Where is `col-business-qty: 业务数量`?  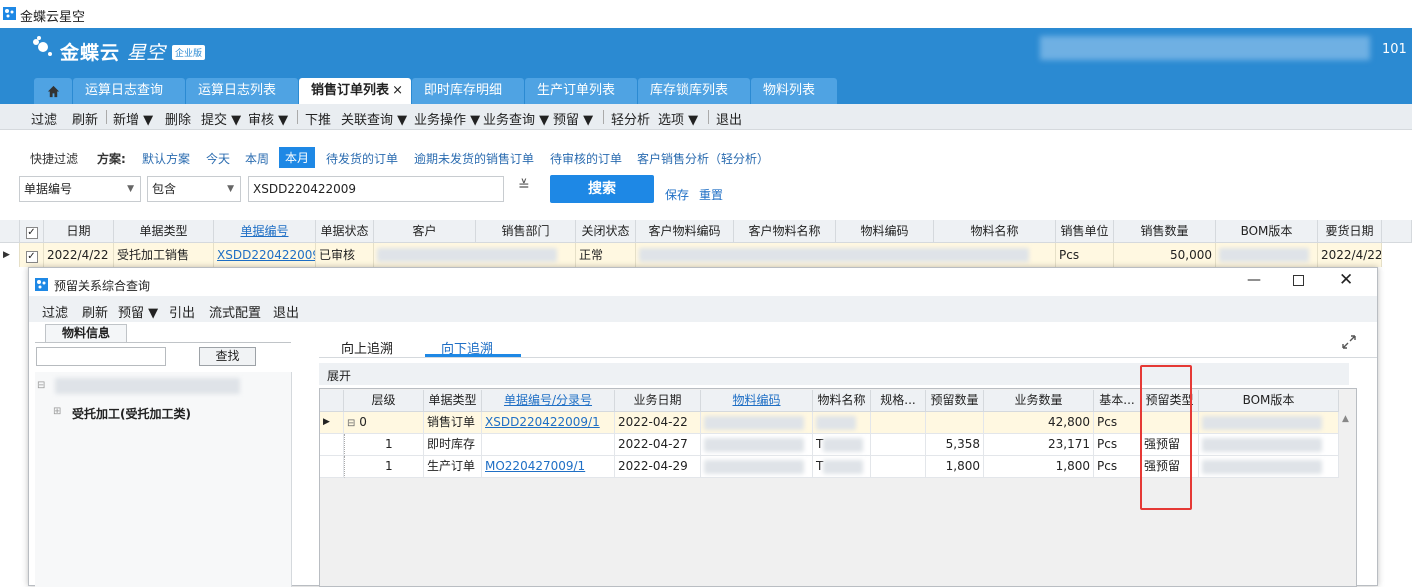
col-business-qty: 业务数量 is located at coordinates (1039, 401).